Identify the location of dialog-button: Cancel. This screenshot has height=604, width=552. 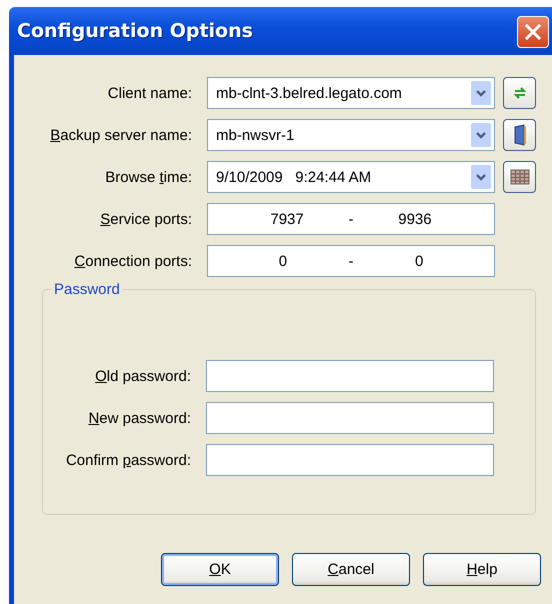
(351, 569).